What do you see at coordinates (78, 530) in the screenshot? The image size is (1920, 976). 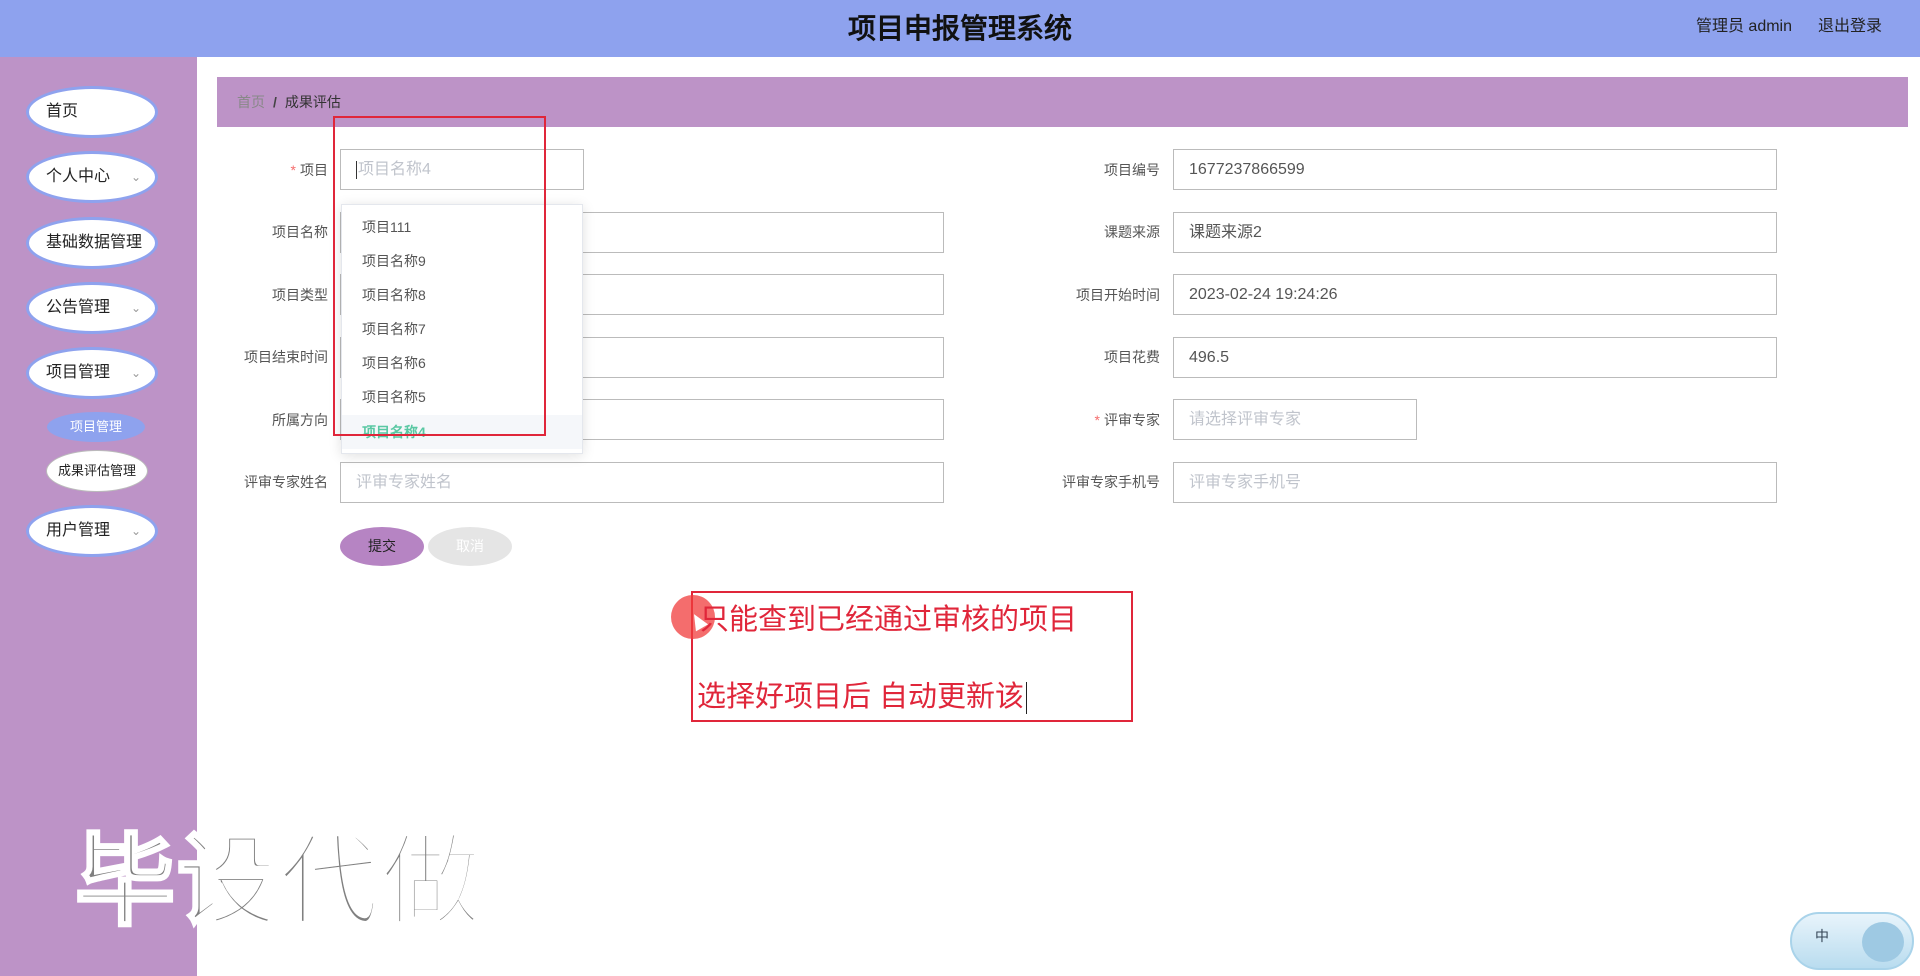 I see `sidebar-item-label: 用户管理` at bounding box center [78, 530].